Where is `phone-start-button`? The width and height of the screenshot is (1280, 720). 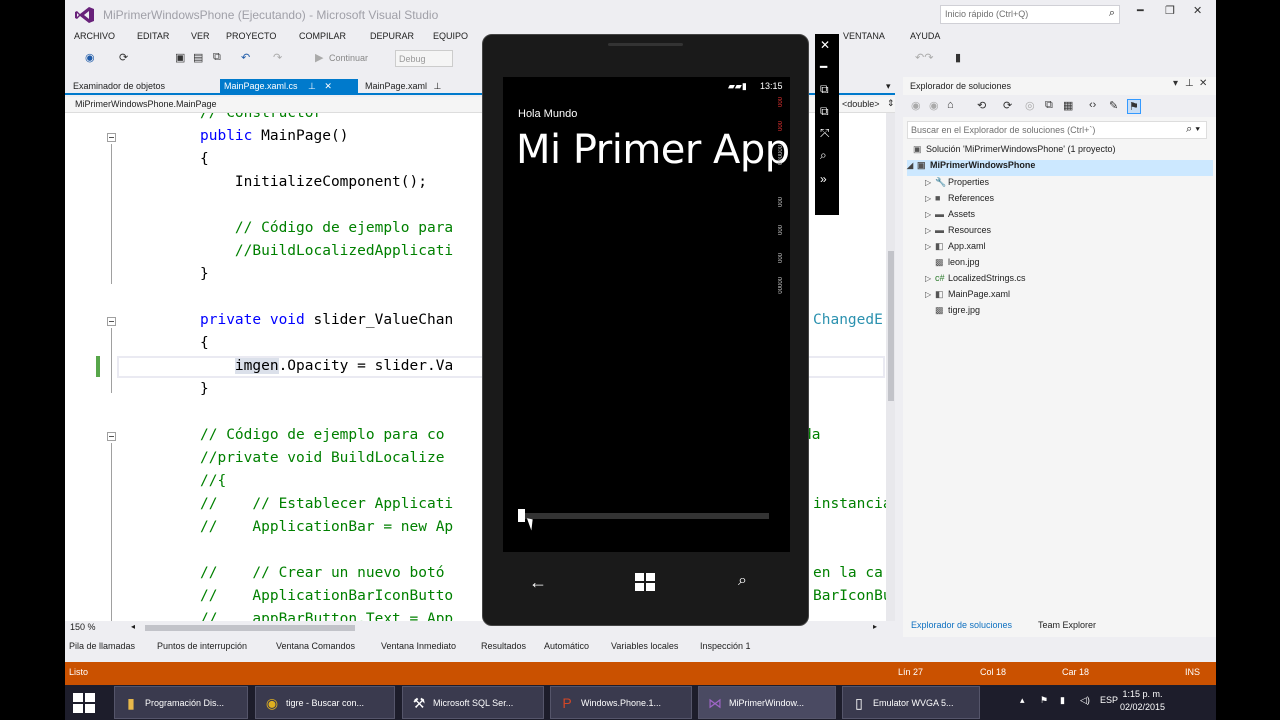 phone-start-button is located at coordinates (645, 582).